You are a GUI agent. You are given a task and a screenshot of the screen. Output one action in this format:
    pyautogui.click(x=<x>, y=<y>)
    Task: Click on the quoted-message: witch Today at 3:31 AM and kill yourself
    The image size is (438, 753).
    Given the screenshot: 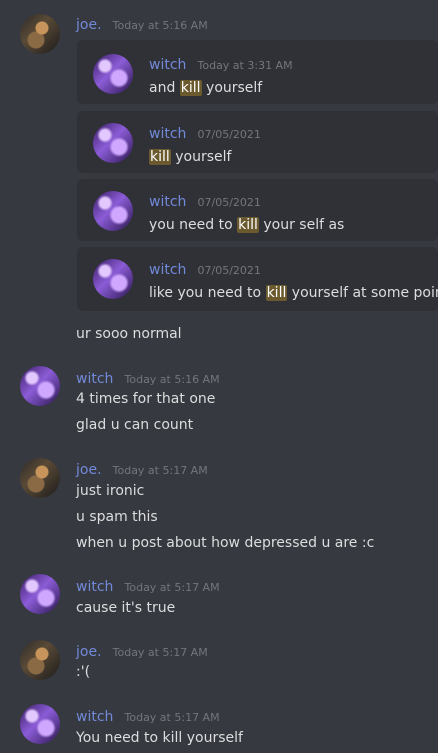 What is the action you would take?
    pyautogui.click(x=257, y=72)
    